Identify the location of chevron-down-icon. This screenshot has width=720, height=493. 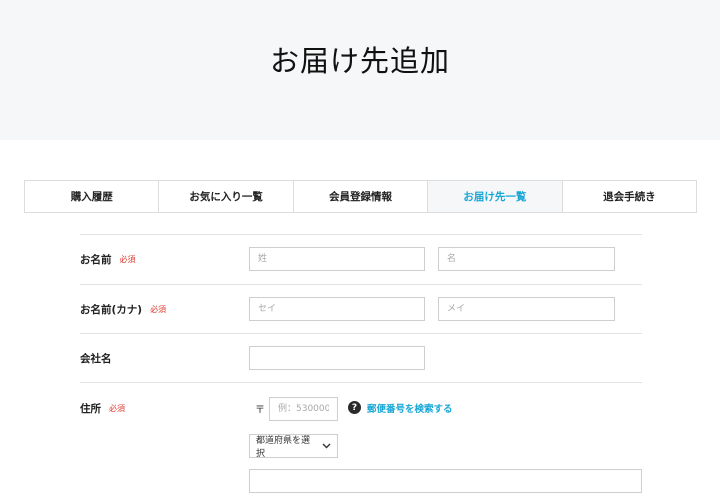
(326, 446).